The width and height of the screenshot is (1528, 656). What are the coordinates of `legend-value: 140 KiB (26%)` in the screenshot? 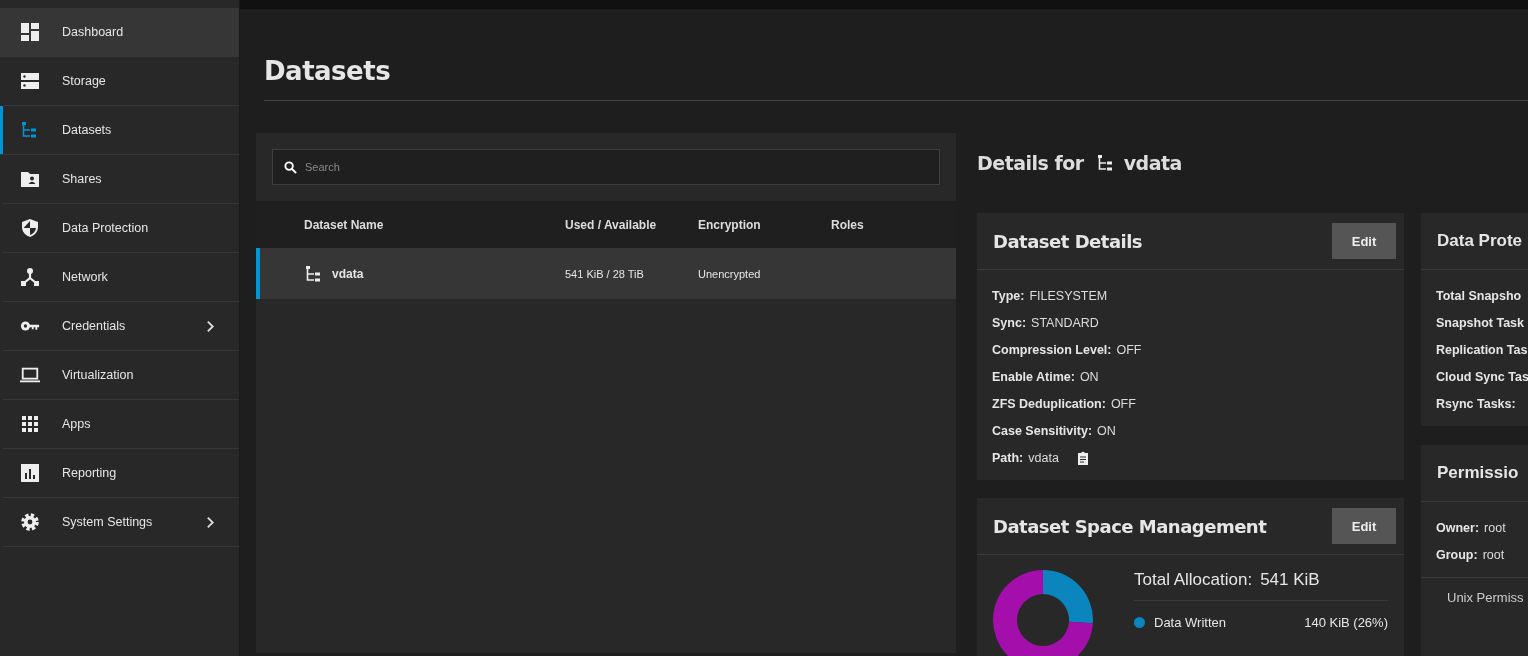 It's located at (1346, 622).